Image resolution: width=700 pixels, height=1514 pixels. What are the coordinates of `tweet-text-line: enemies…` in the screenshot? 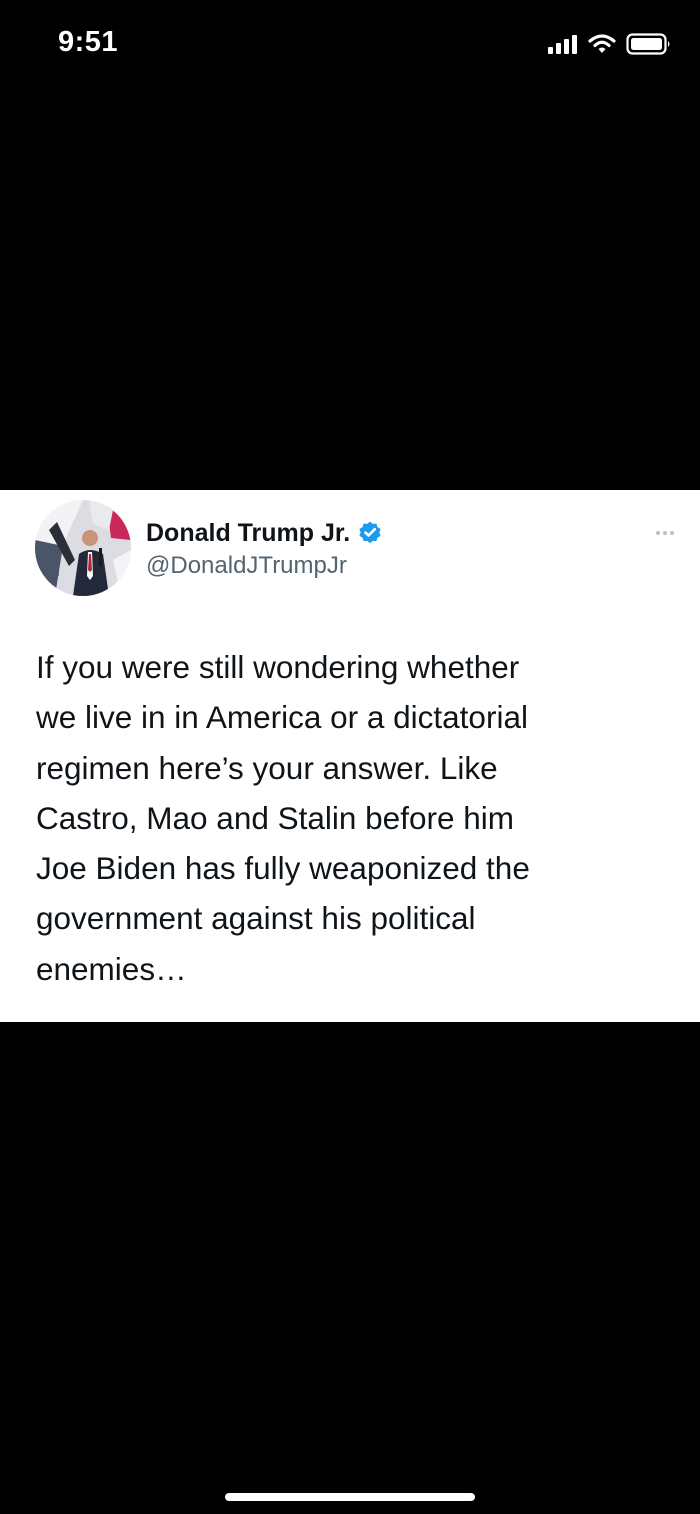 It's located at (111, 968).